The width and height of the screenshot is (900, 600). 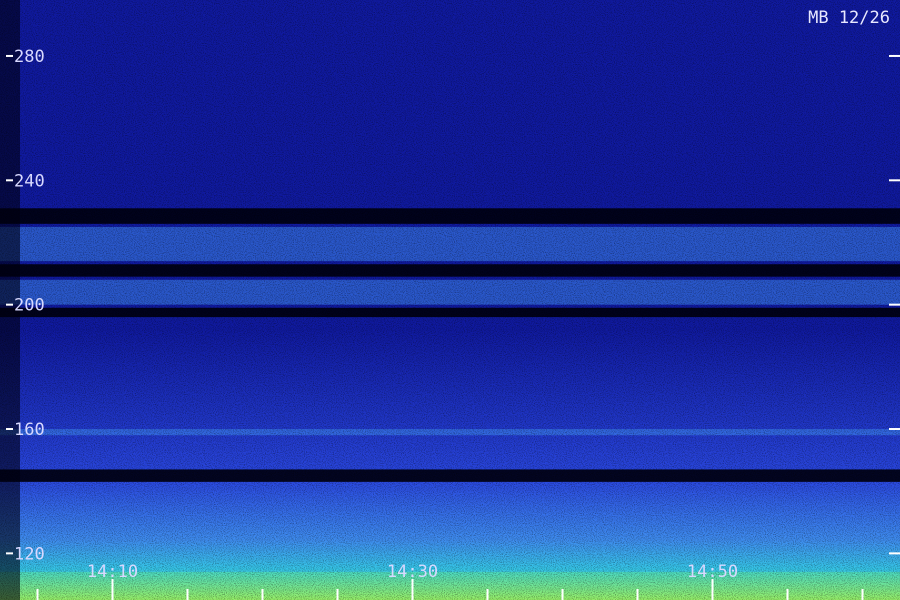 I want to click on y-tick-label: 160, so click(x=29, y=430).